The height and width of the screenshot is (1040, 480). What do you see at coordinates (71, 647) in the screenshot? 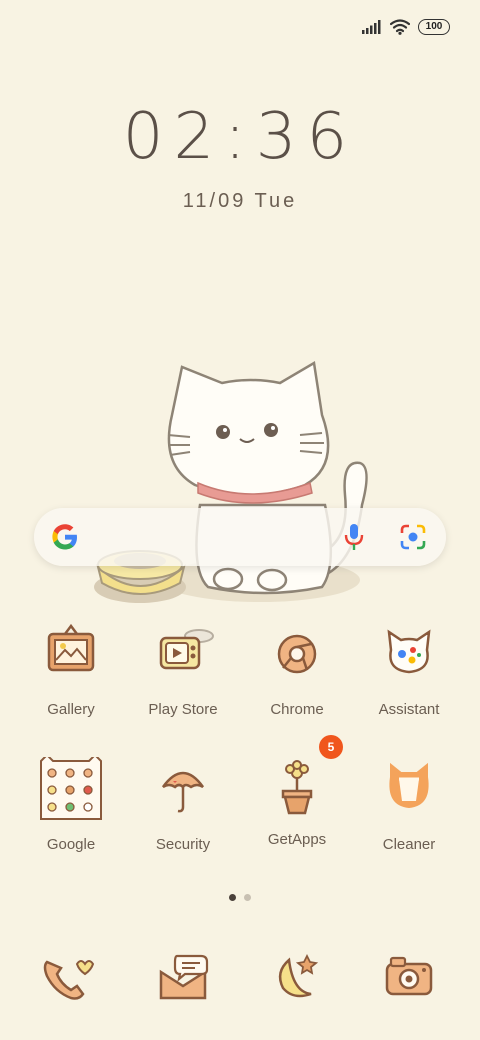
I see `gallery-icon` at bounding box center [71, 647].